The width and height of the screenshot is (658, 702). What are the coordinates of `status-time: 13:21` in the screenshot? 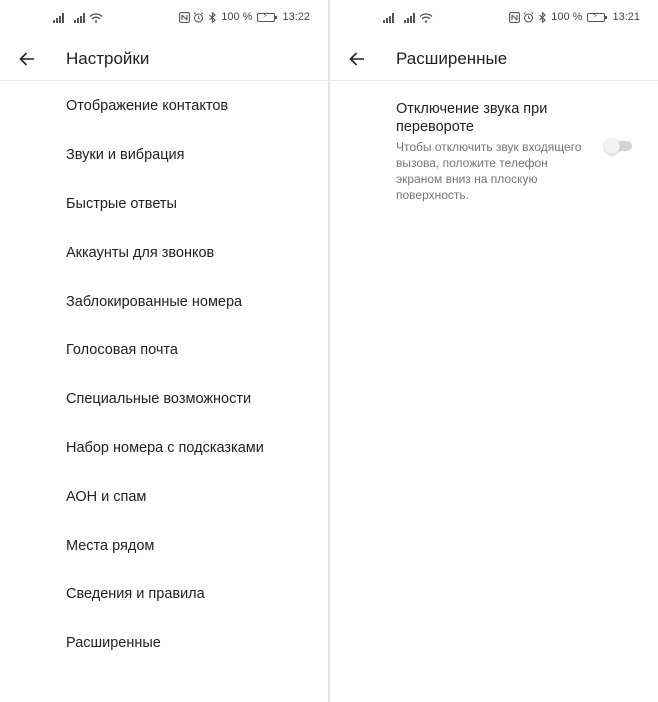 It's located at (626, 17).